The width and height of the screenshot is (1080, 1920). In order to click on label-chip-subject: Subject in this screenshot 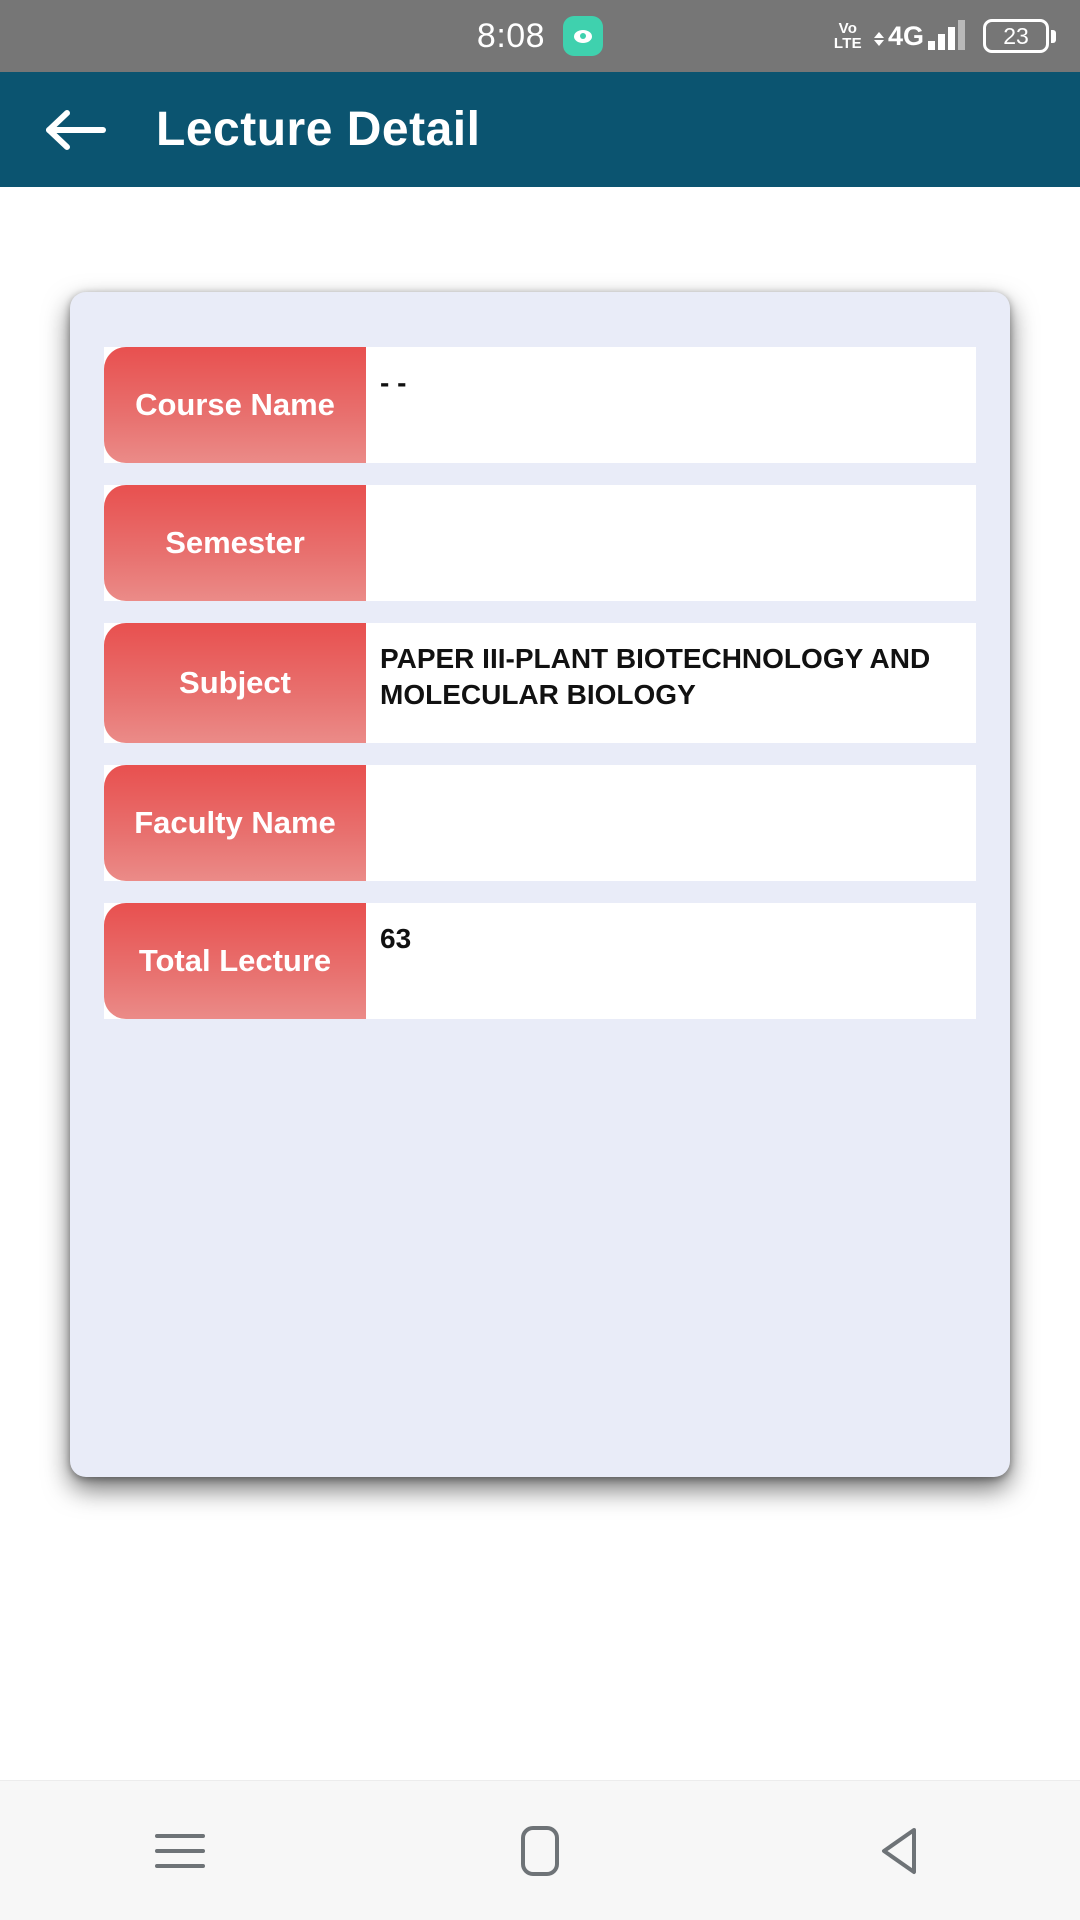, I will do `click(235, 683)`.